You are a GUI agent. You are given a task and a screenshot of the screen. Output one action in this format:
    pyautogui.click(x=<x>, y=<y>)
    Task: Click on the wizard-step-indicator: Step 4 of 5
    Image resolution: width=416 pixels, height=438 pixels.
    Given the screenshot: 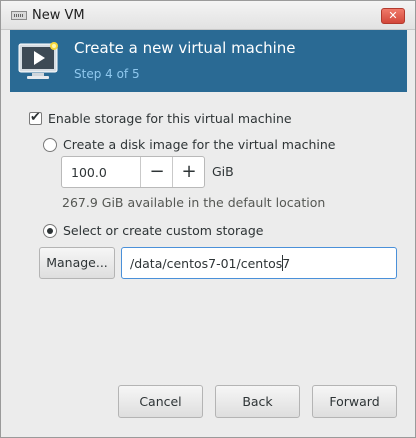 What is the action you would take?
    pyautogui.click(x=107, y=74)
    